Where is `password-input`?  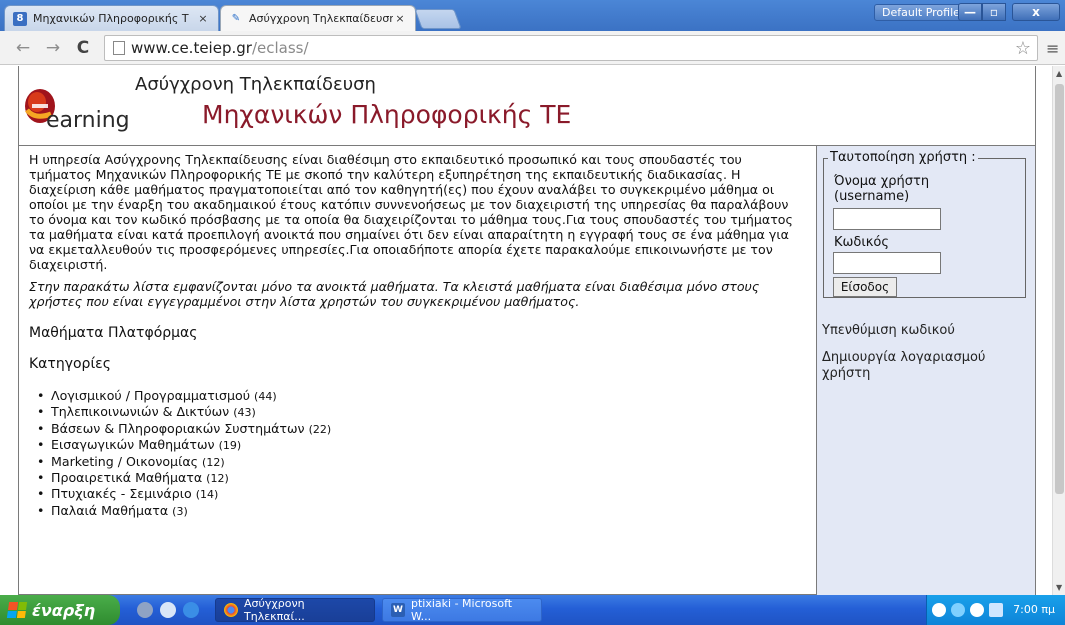 password-input is located at coordinates (887, 263).